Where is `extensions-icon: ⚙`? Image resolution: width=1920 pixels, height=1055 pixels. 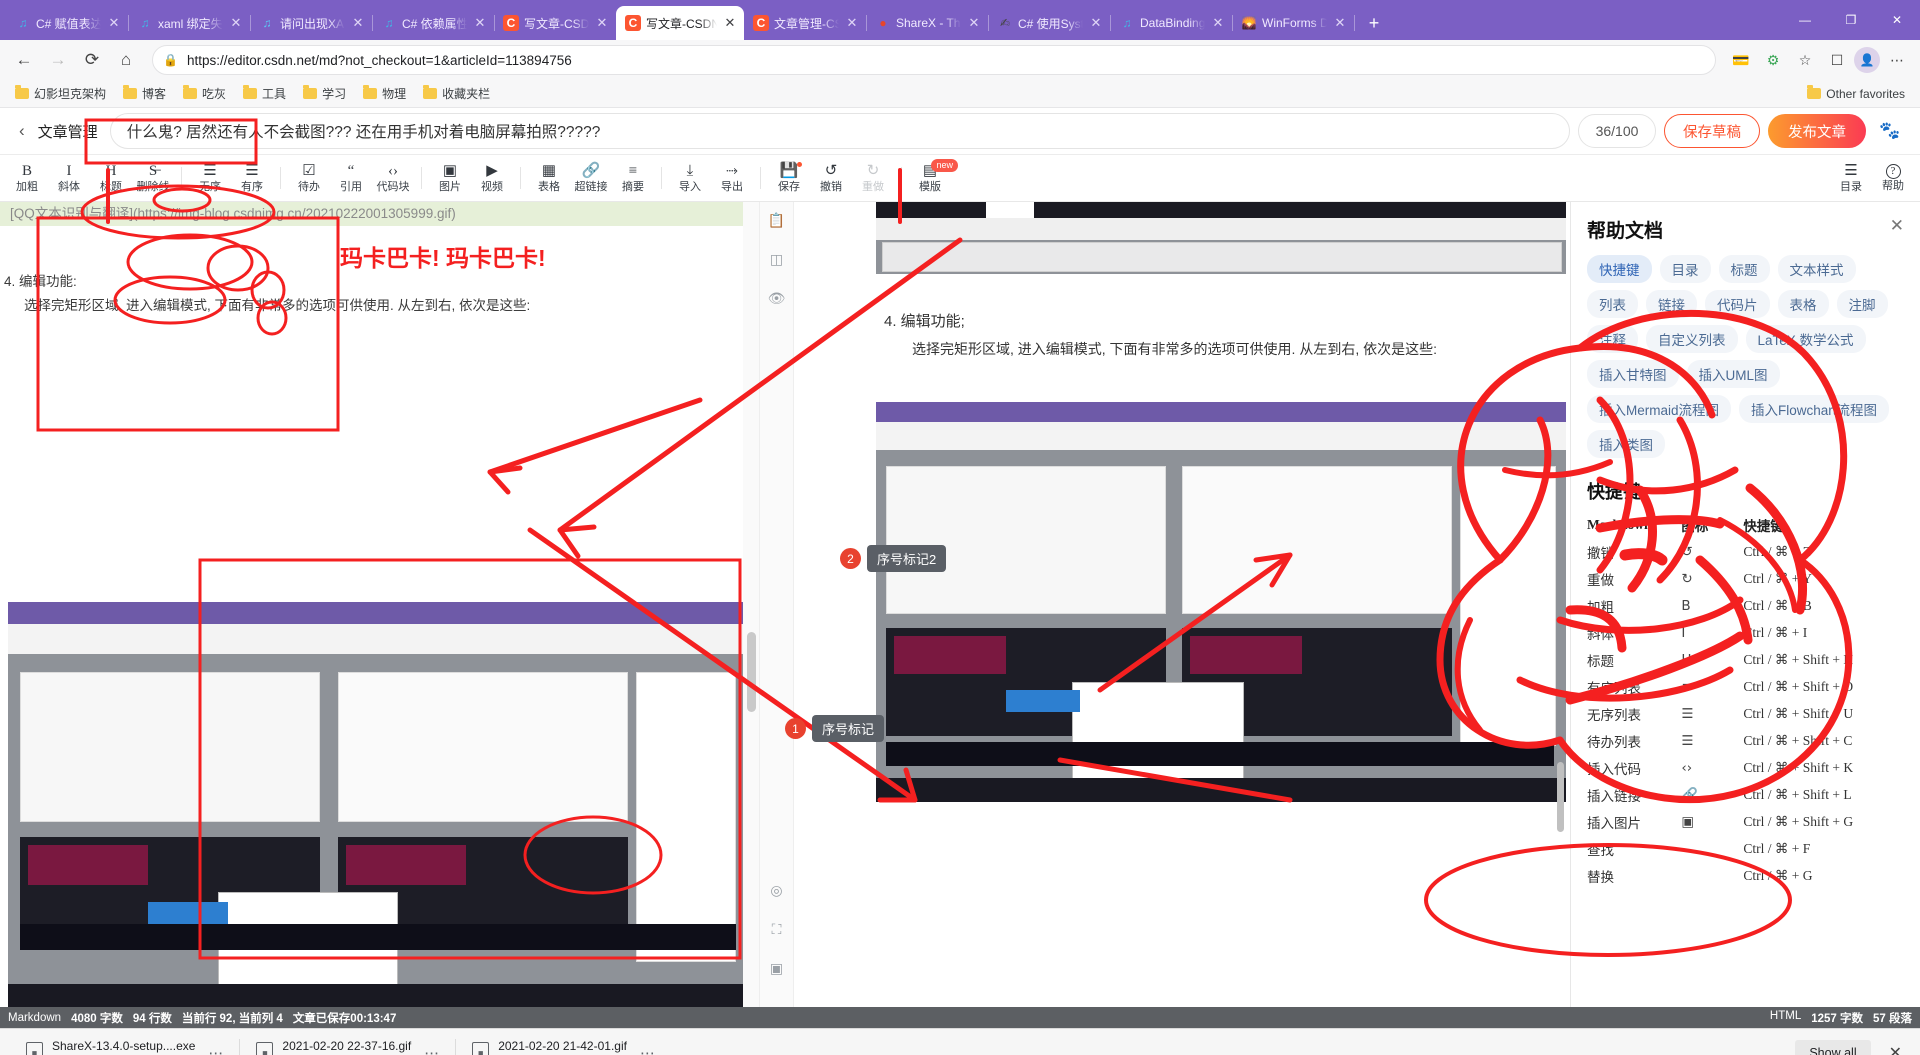
extensions-icon: ⚙ is located at coordinates (1773, 60).